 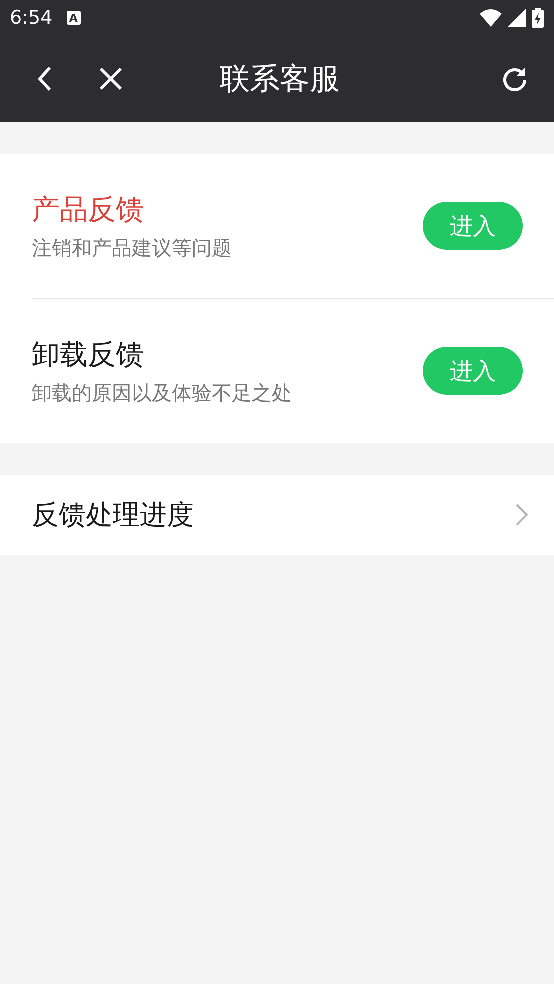 What do you see at coordinates (132, 248) in the screenshot?
I see `feedback-description: 注销和产品建议等问题` at bounding box center [132, 248].